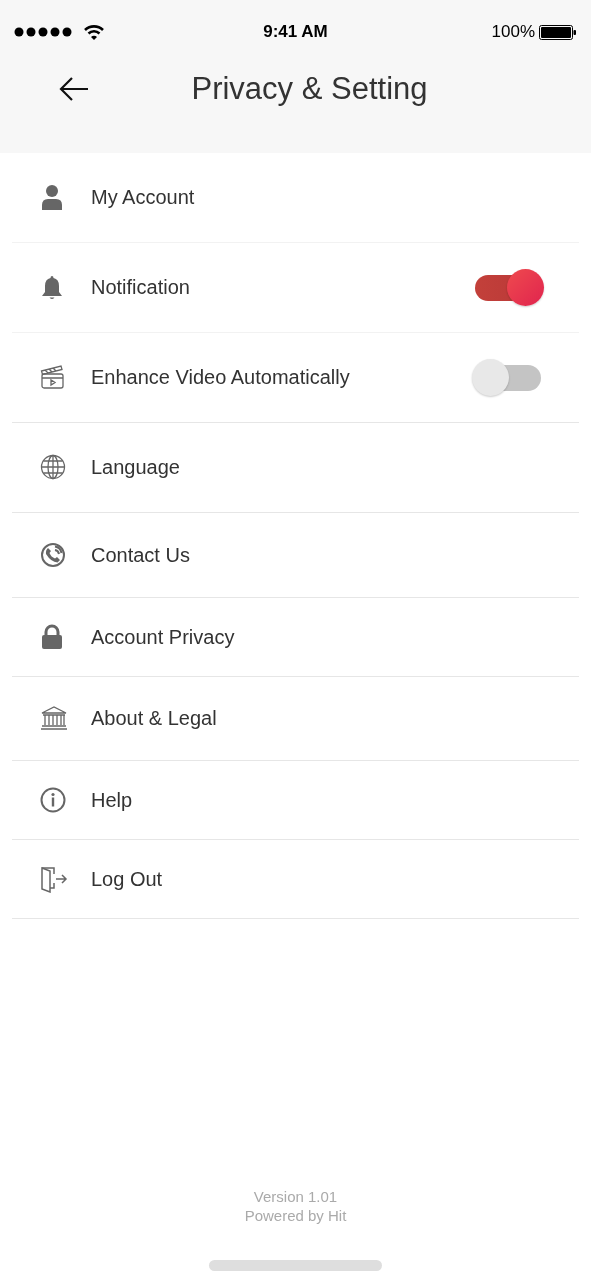 This screenshot has width=591, height=1280. What do you see at coordinates (221, 377) in the screenshot?
I see `row-label: Enhance Video Automatically` at bounding box center [221, 377].